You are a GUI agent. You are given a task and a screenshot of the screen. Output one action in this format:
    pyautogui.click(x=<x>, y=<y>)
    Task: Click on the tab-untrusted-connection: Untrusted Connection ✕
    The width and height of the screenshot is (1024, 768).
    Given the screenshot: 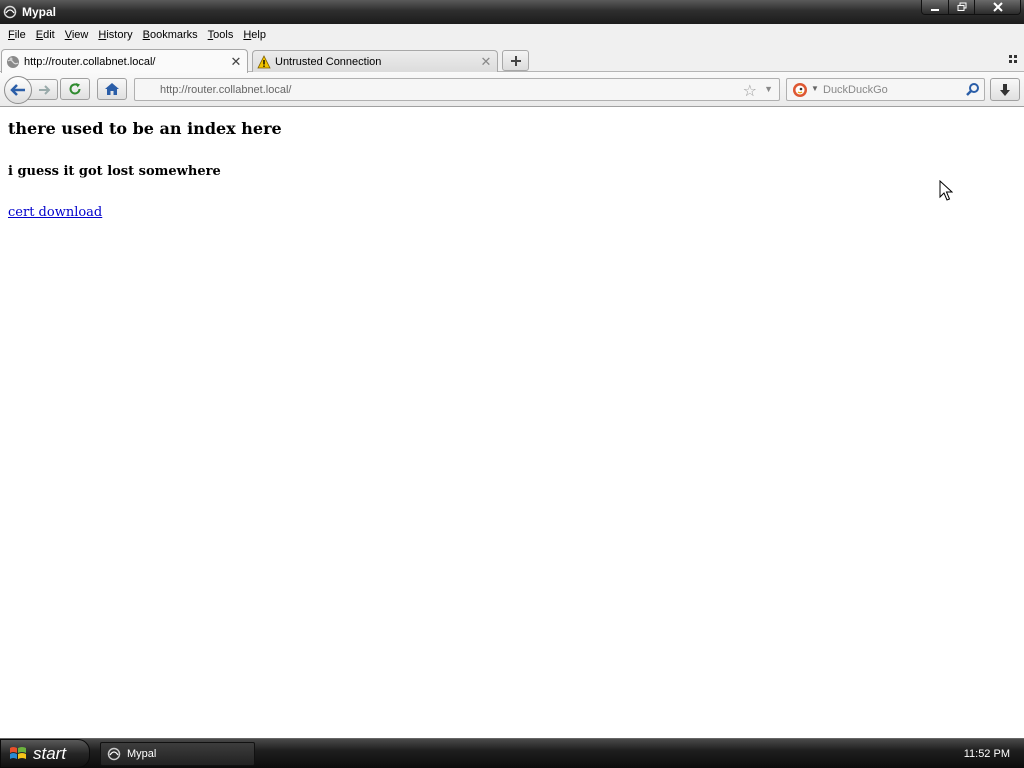 What is the action you would take?
    pyautogui.click(x=375, y=61)
    